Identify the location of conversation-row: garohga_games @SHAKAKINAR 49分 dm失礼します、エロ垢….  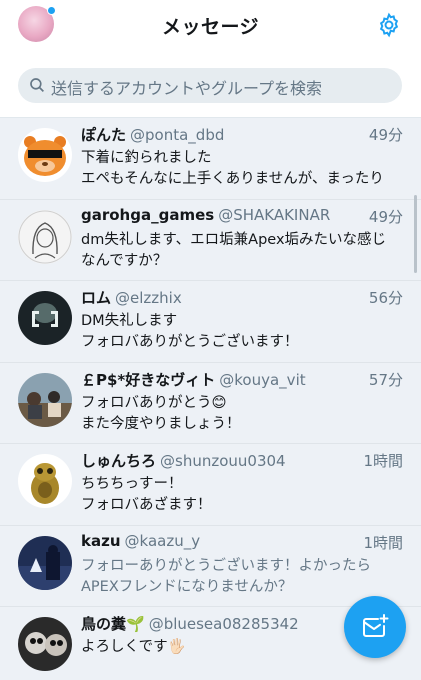
(210, 240).